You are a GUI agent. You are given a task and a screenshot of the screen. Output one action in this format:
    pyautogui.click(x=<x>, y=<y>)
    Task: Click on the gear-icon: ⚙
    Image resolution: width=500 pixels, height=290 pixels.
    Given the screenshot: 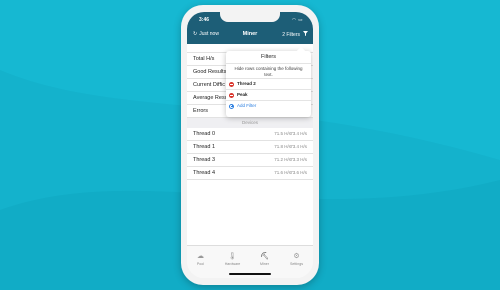 What is the action you would take?
    pyautogui.click(x=296, y=256)
    